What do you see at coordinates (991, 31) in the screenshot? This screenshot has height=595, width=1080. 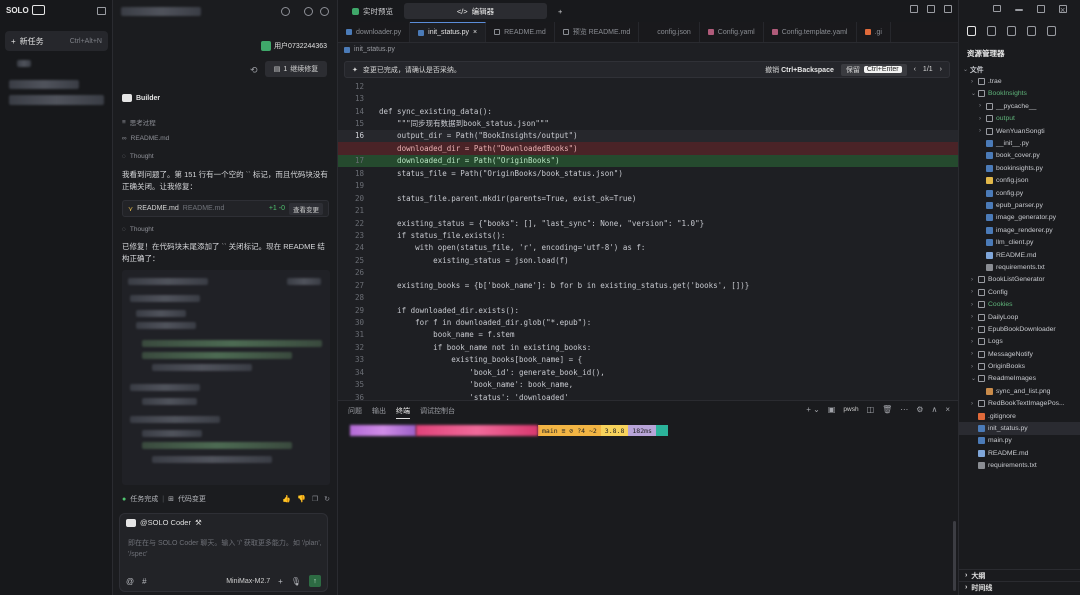 I see `search-icon` at bounding box center [991, 31].